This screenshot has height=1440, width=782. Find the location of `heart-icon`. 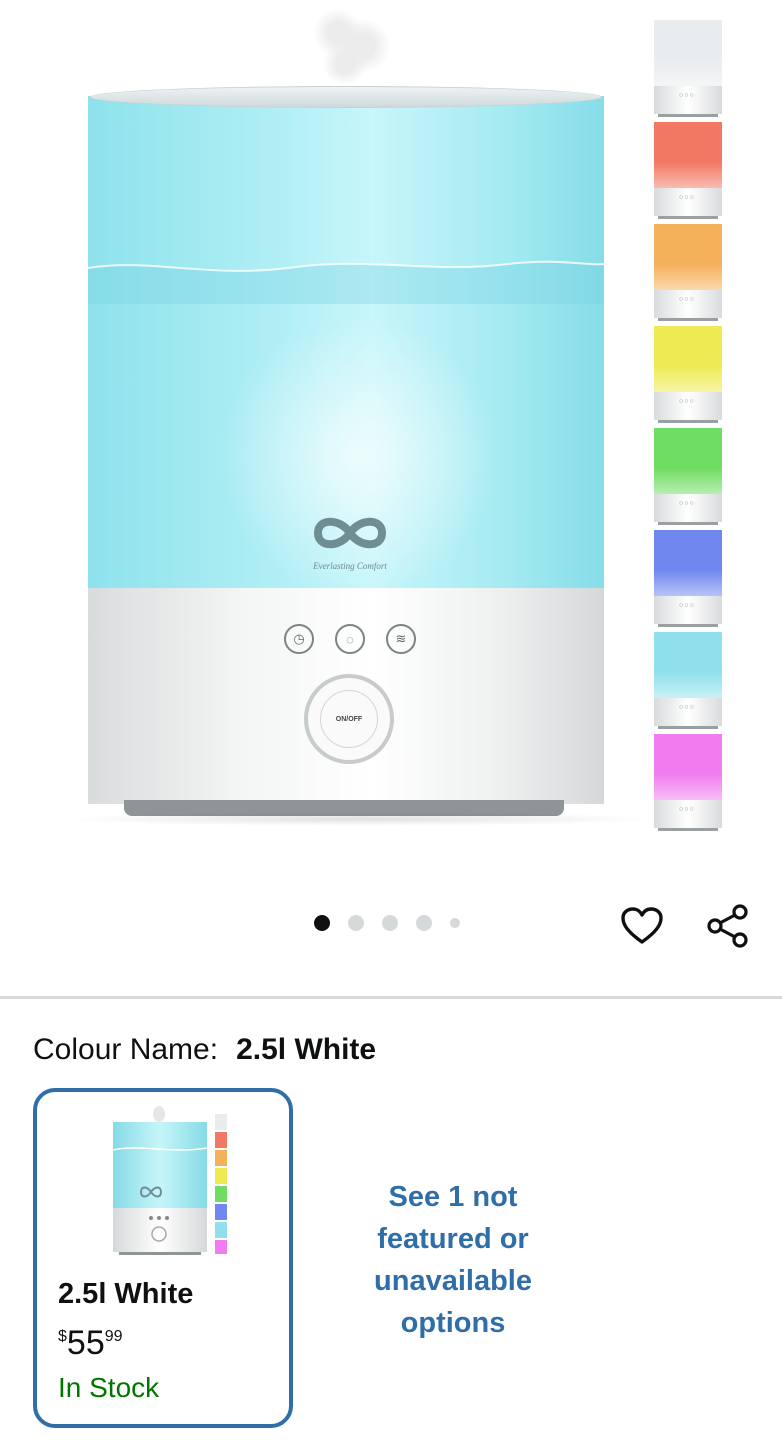

heart-icon is located at coordinates (642, 925).